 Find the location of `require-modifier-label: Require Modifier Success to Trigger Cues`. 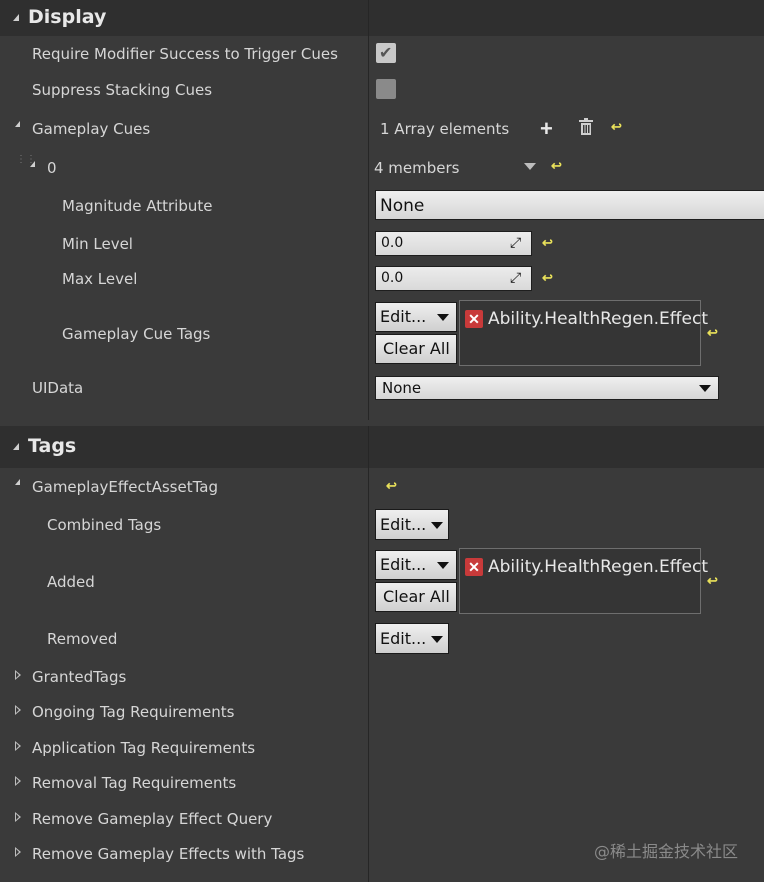

require-modifier-label: Require Modifier Success to Trigger Cues is located at coordinates (185, 54).